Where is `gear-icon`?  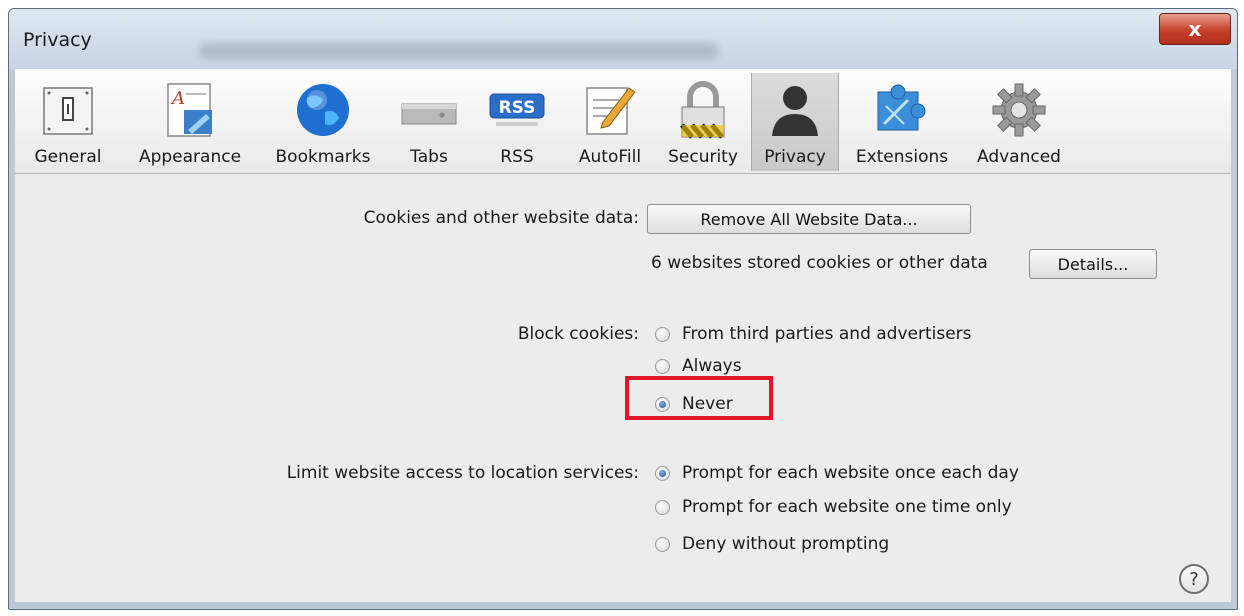 gear-icon is located at coordinates (1019, 110).